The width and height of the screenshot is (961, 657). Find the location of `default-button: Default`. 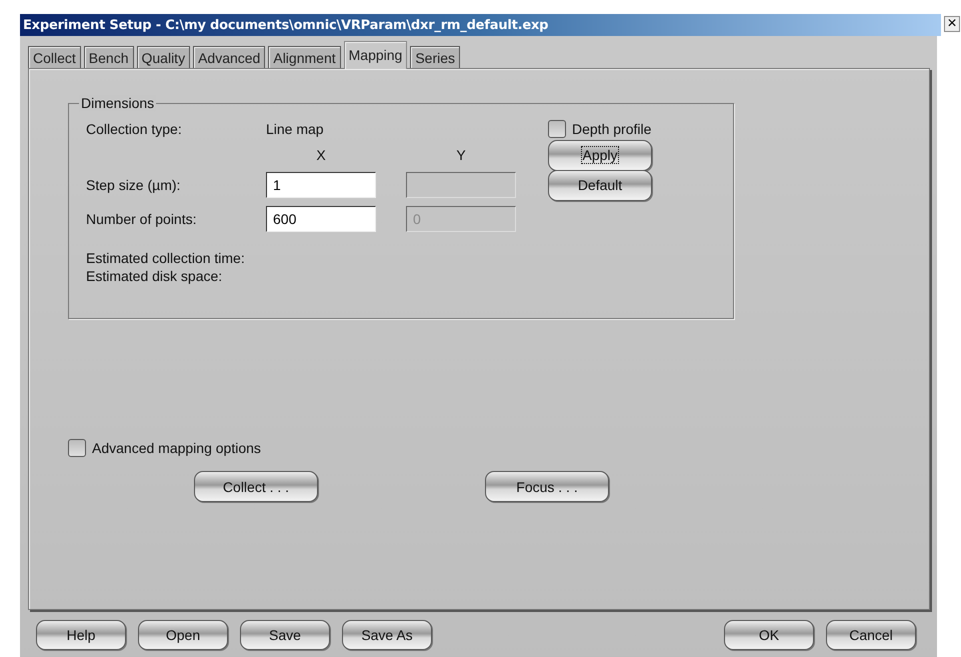

default-button: Default is located at coordinates (600, 185).